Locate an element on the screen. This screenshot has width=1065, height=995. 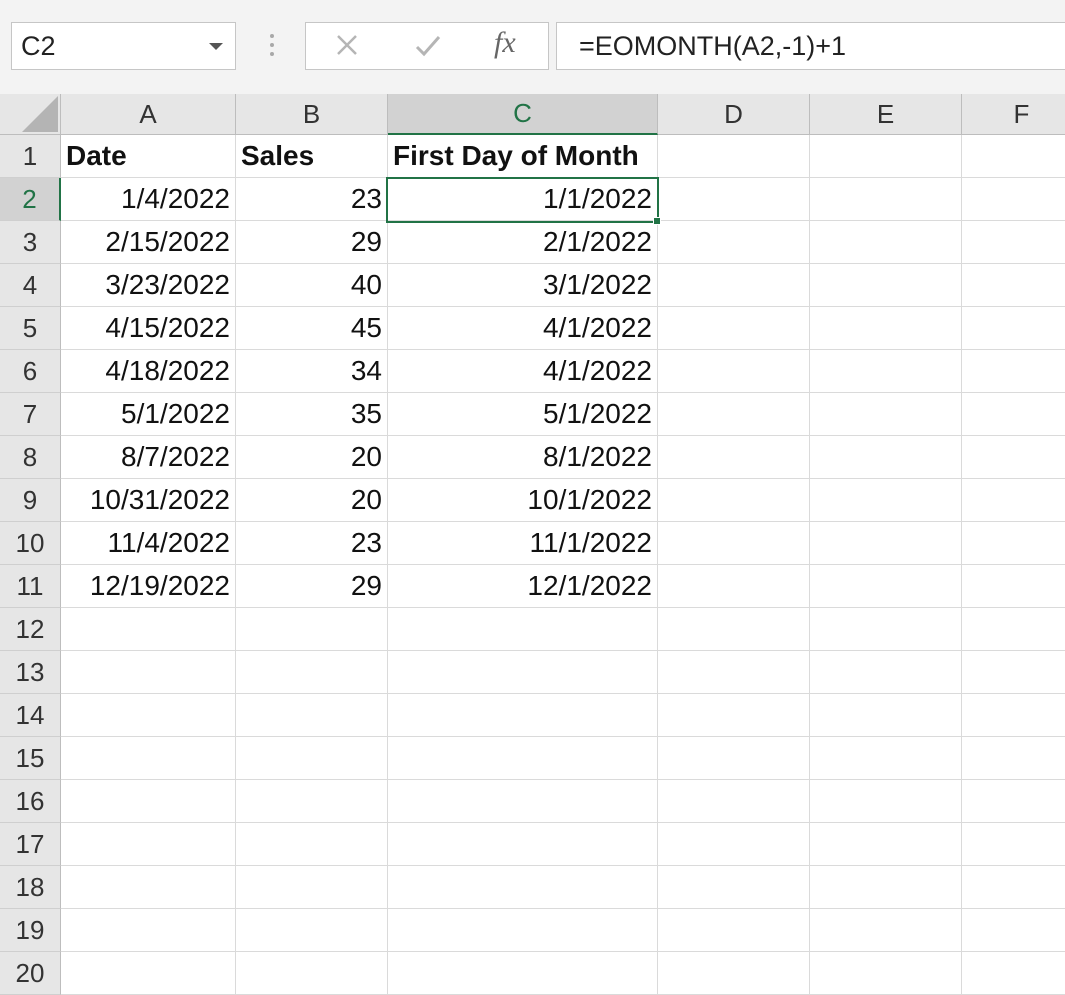
cell-d1 is located at coordinates (734, 156).